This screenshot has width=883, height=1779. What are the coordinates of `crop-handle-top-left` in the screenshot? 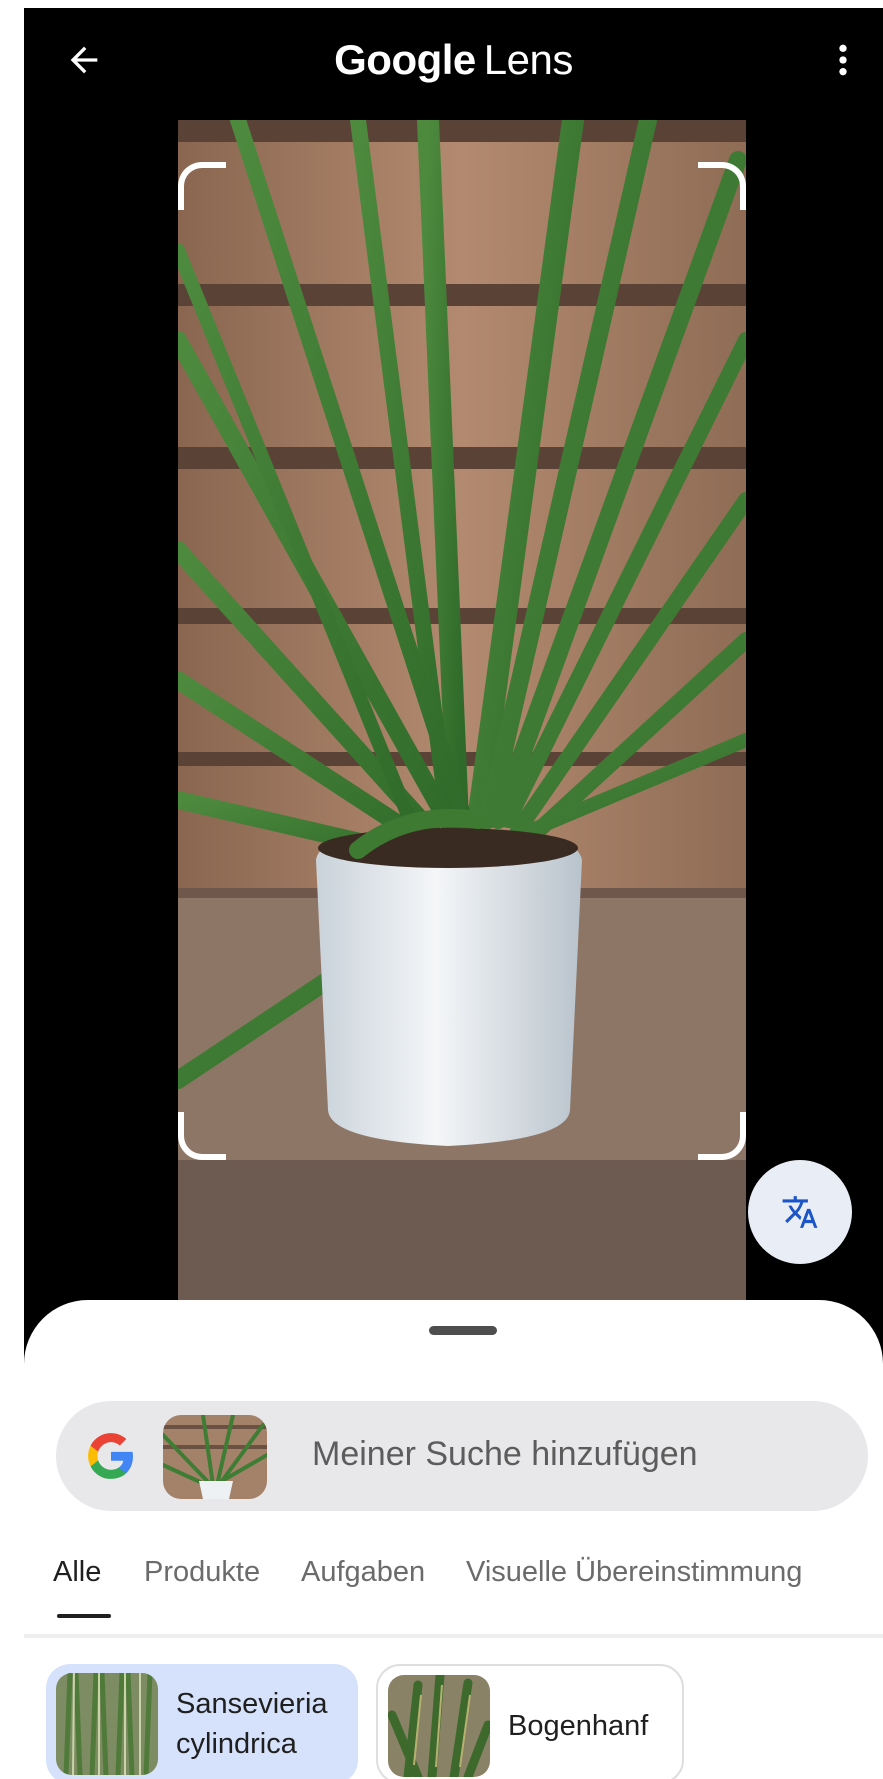 It's located at (202, 186).